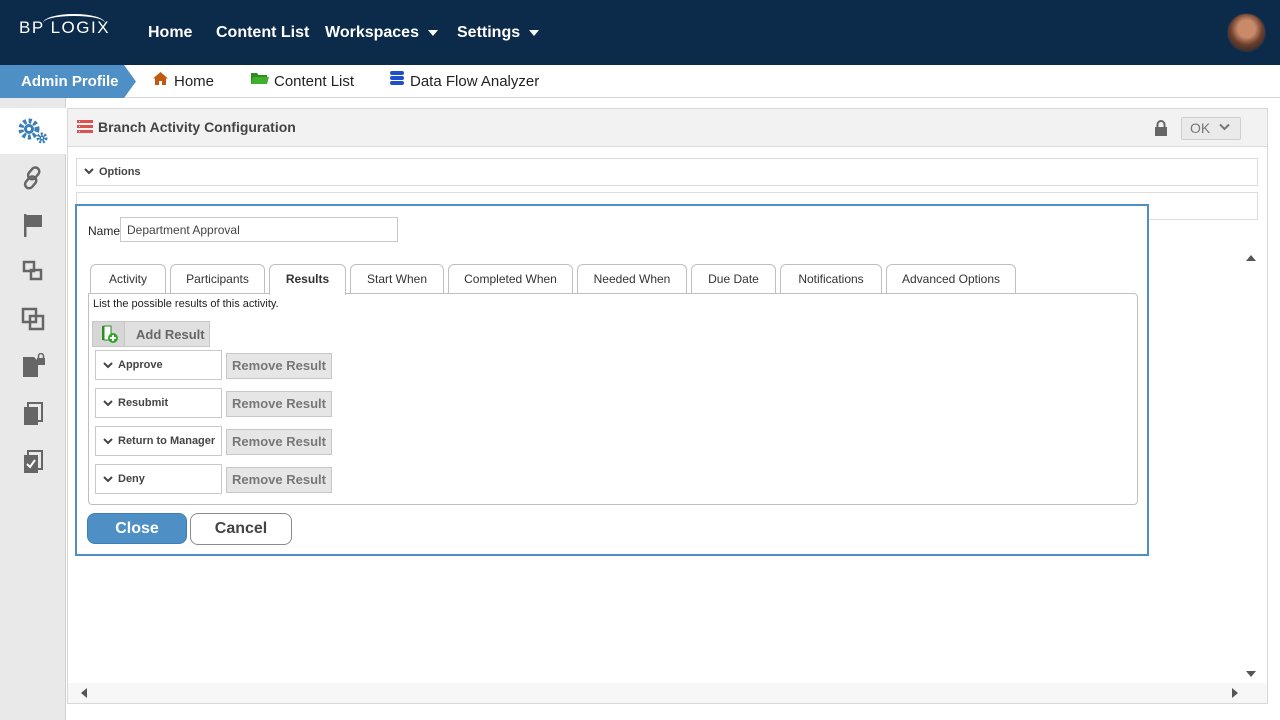  Describe the element at coordinates (302, 81) in the screenshot. I see `breadcrumb-content-list: Content List` at that location.